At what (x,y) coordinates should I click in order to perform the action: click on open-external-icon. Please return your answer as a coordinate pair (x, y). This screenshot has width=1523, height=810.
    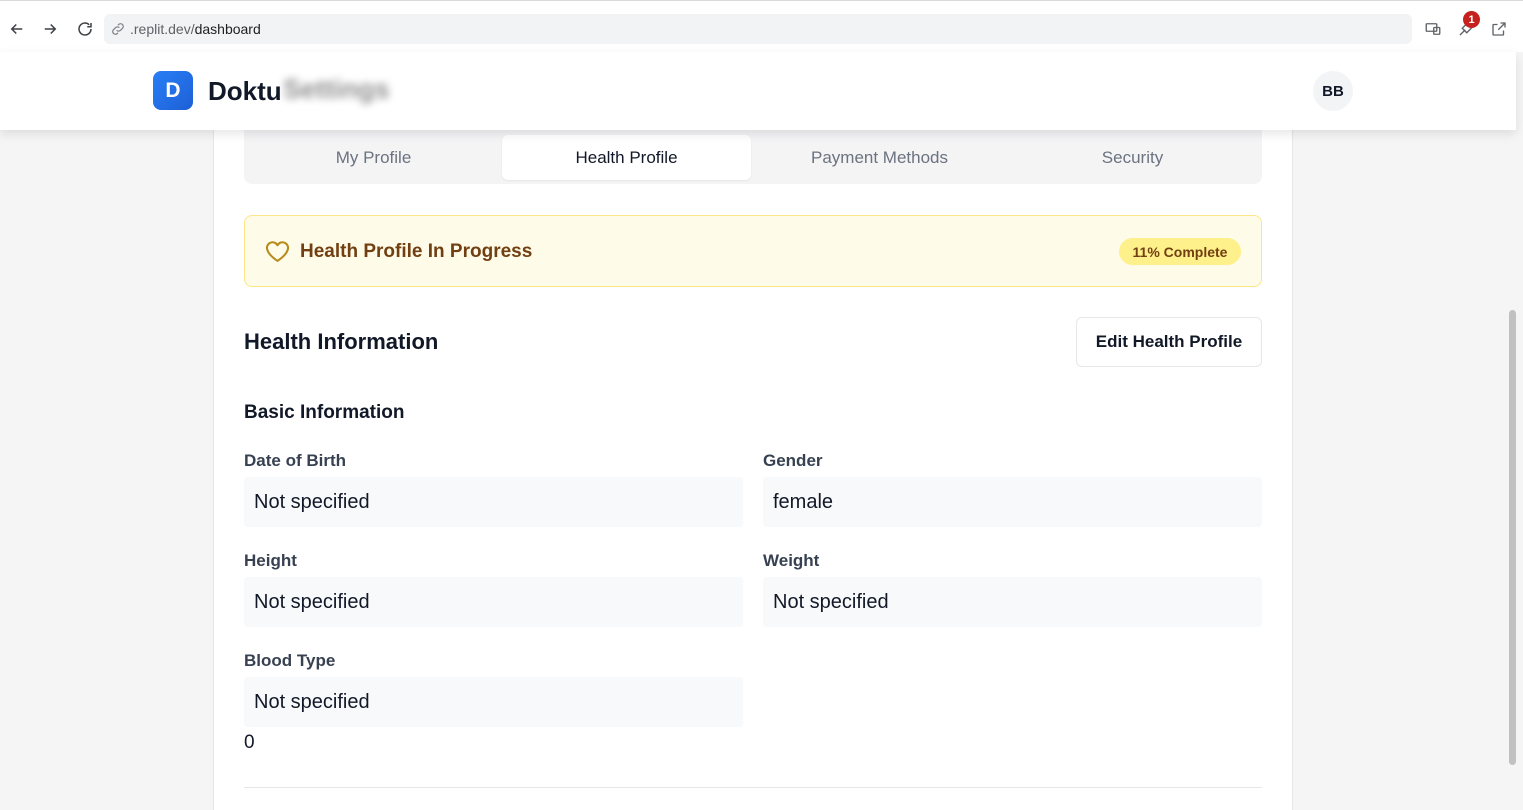
    Looking at the image, I should click on (1499, 29).